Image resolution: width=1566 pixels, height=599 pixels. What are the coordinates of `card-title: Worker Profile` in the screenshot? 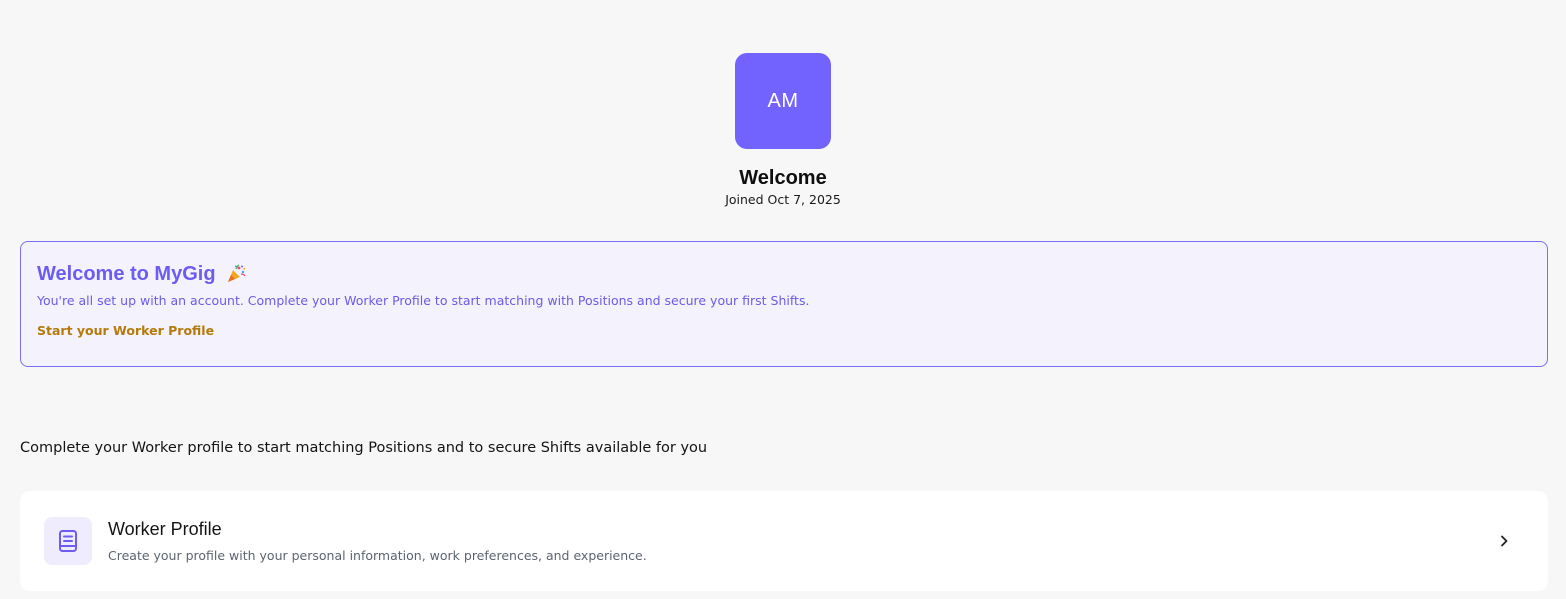 It's located at (165, 529).